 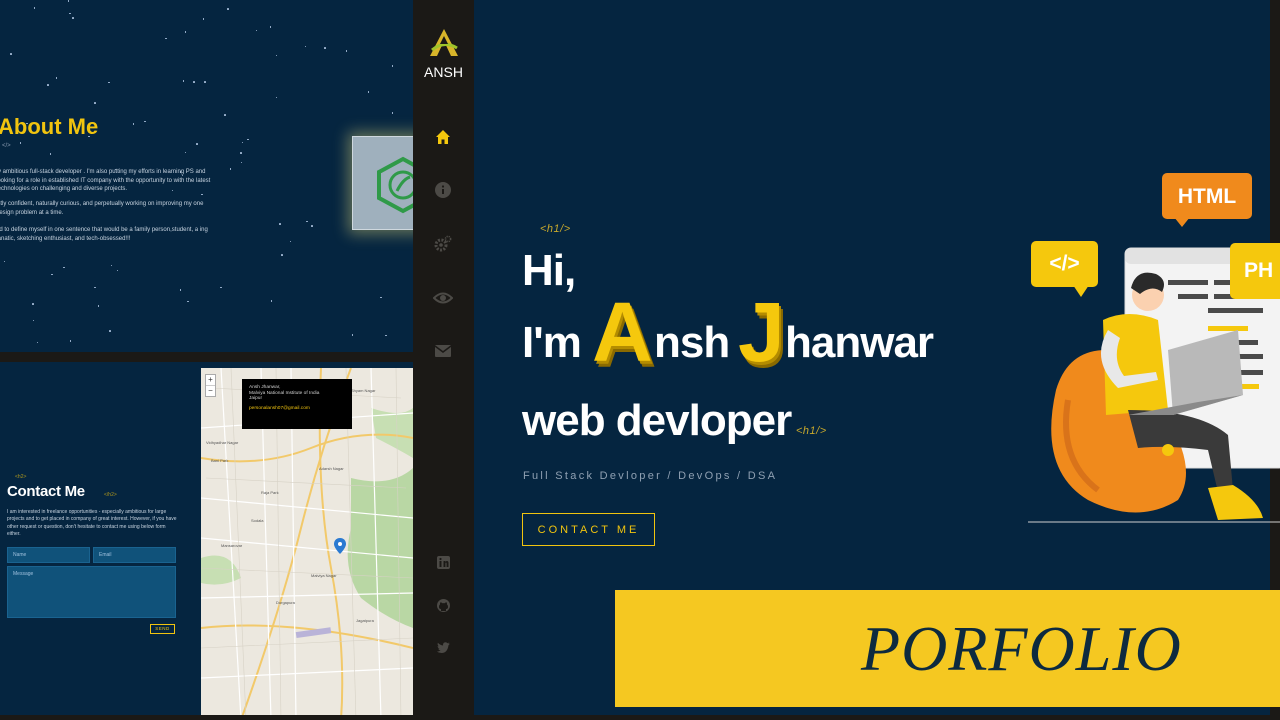 I want to click on hero-im: I'm, so click(x=552, y=342).